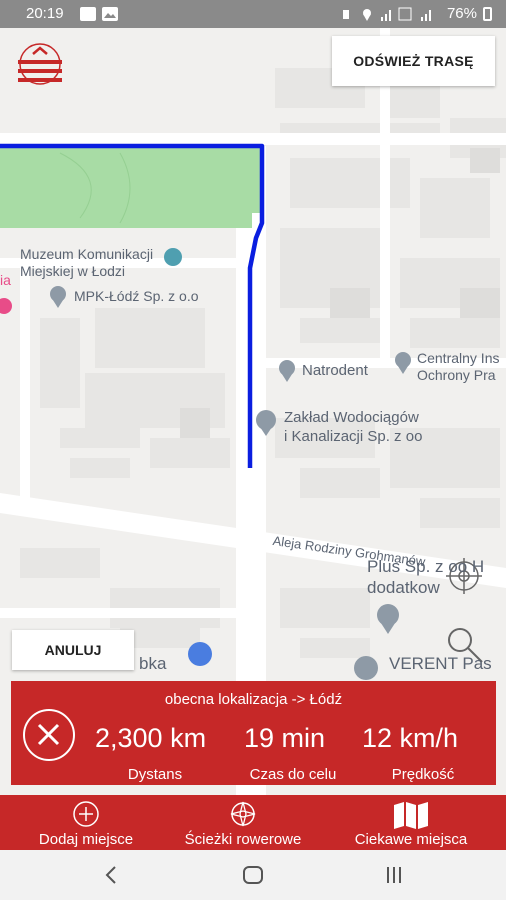  I want to click on speed-value: 12 km/h, so click(410, 738).